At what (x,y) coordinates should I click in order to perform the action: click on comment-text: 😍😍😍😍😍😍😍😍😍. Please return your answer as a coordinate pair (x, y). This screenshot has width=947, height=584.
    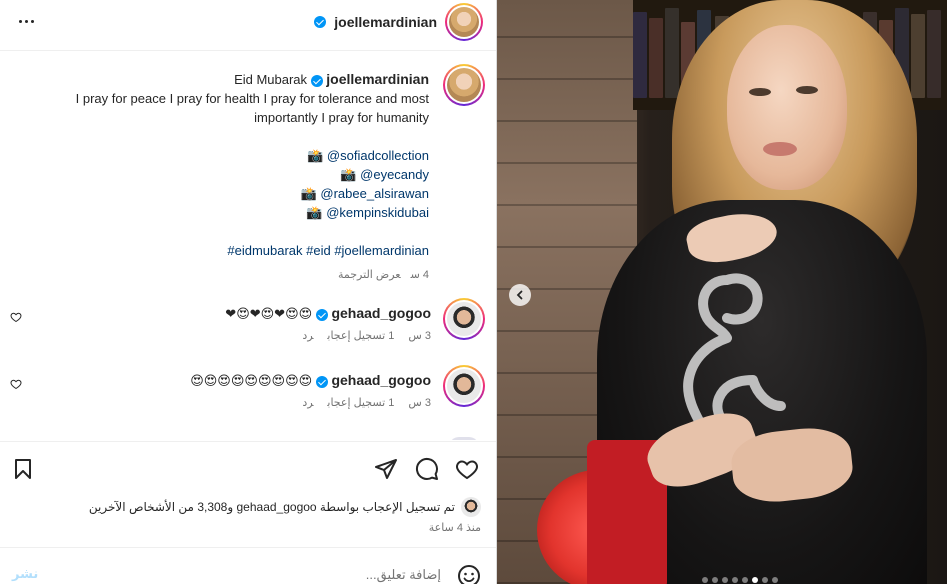
    Looking at the image, I should click on (251, 380).